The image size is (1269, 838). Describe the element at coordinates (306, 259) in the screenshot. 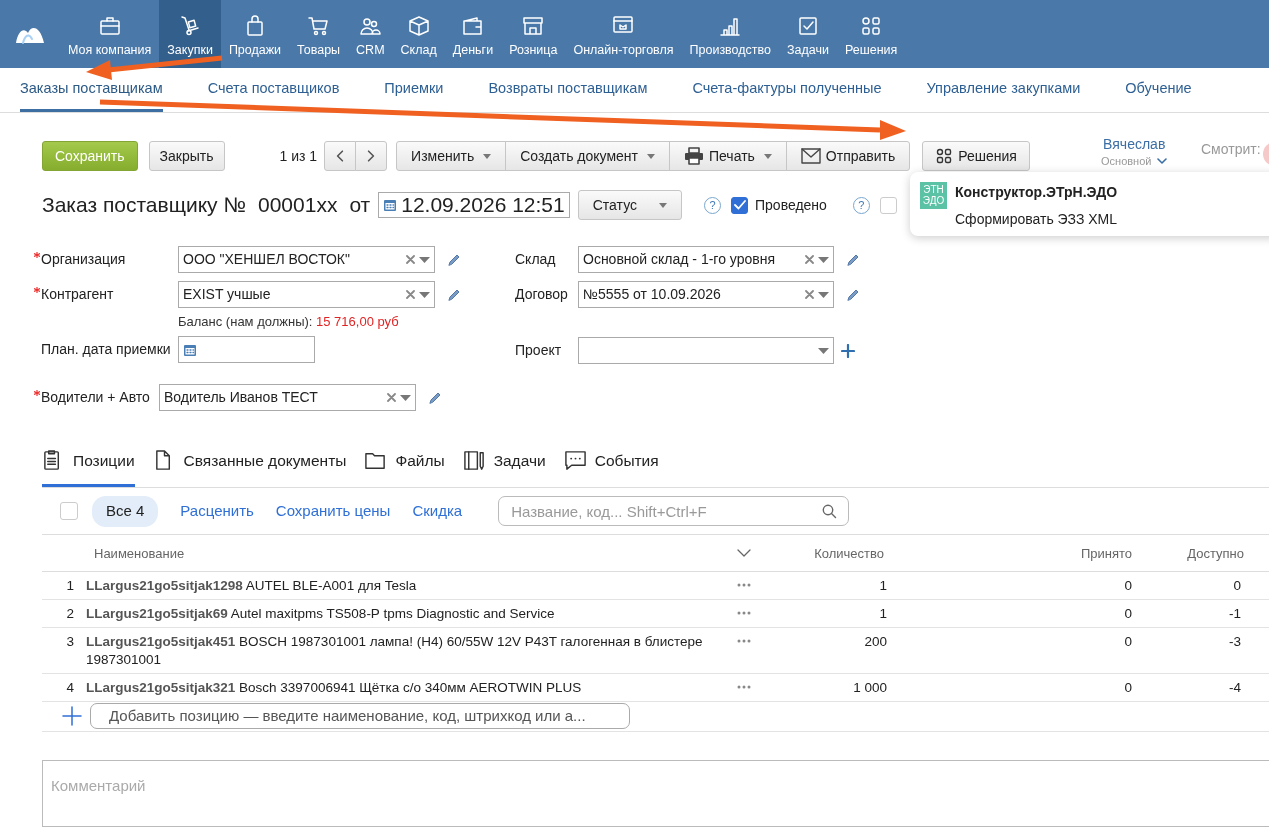

I see `select-field: ООО "ХЕНШЕЛ ВОСТОК"` at that location.